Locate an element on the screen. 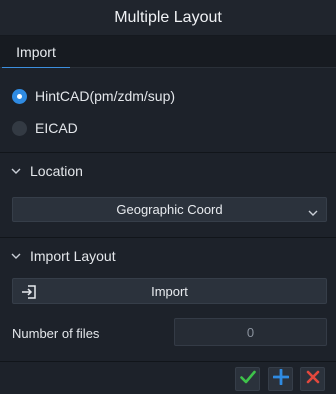 The image size is (336, 394). dropdown-caret-icon is located at coordinates (313, 212).